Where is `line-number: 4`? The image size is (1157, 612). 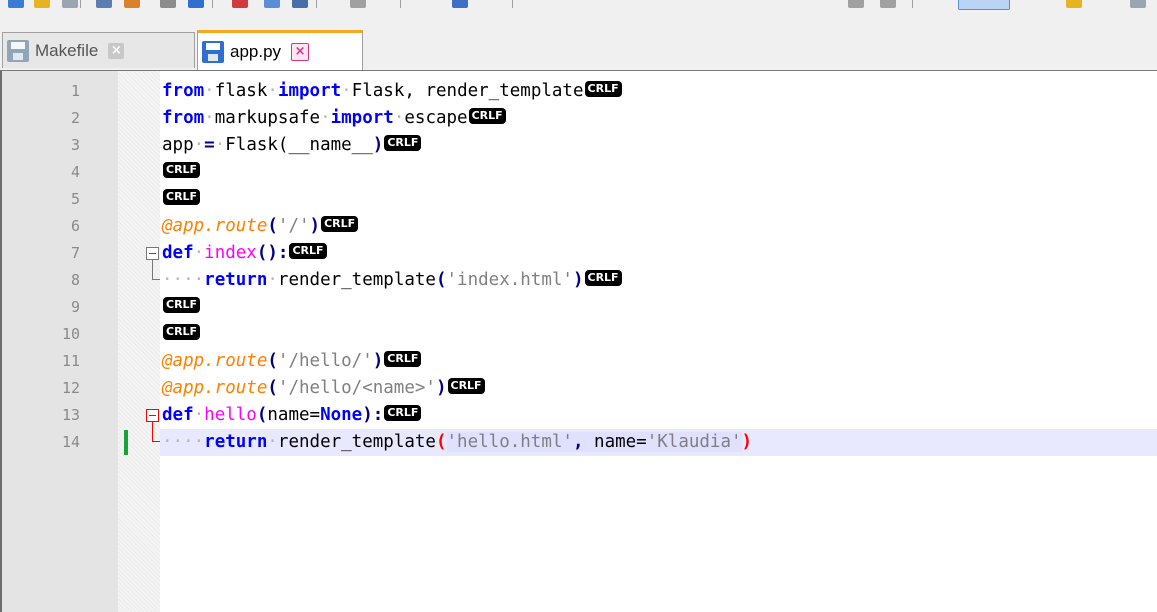 line-number: 4 is located at coordinates (75, 172).